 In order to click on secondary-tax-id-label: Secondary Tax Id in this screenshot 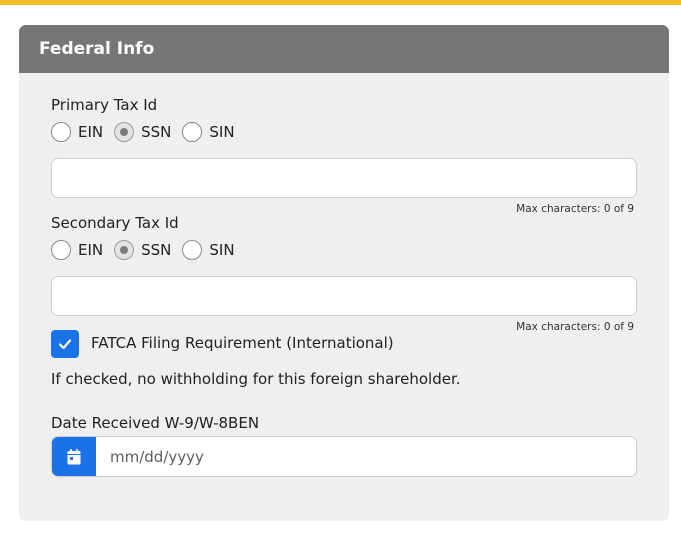, I will do `click(115, 223)`.